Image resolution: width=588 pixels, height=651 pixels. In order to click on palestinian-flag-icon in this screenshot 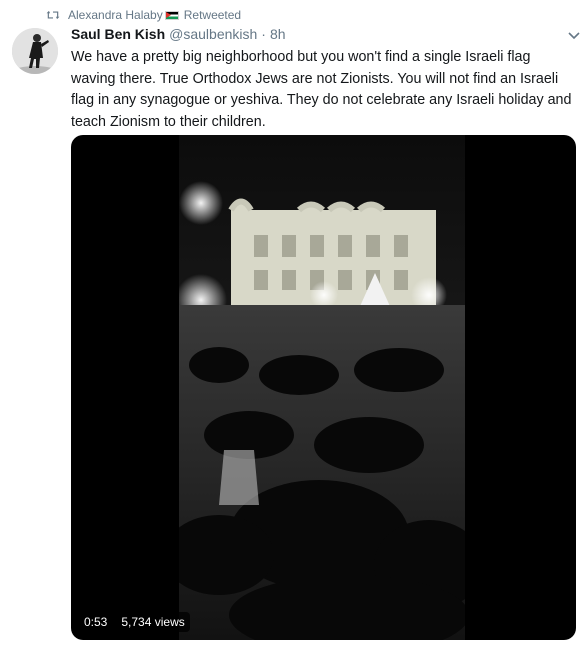, I will do `click(171, 15)`.